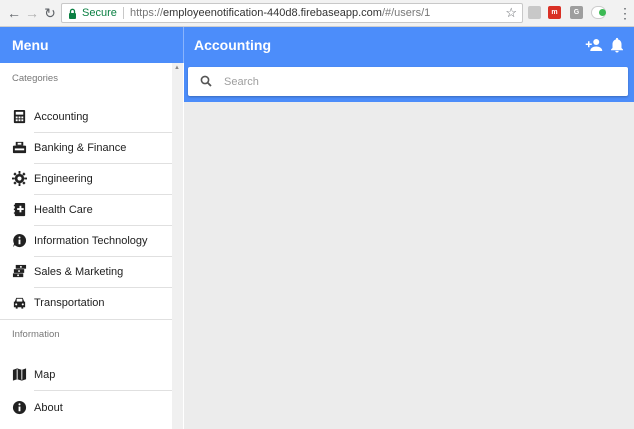 The height and width of the screenshot is (429, 634). I want to click on sidebar-item-label: Accounting, so click(61, 117).